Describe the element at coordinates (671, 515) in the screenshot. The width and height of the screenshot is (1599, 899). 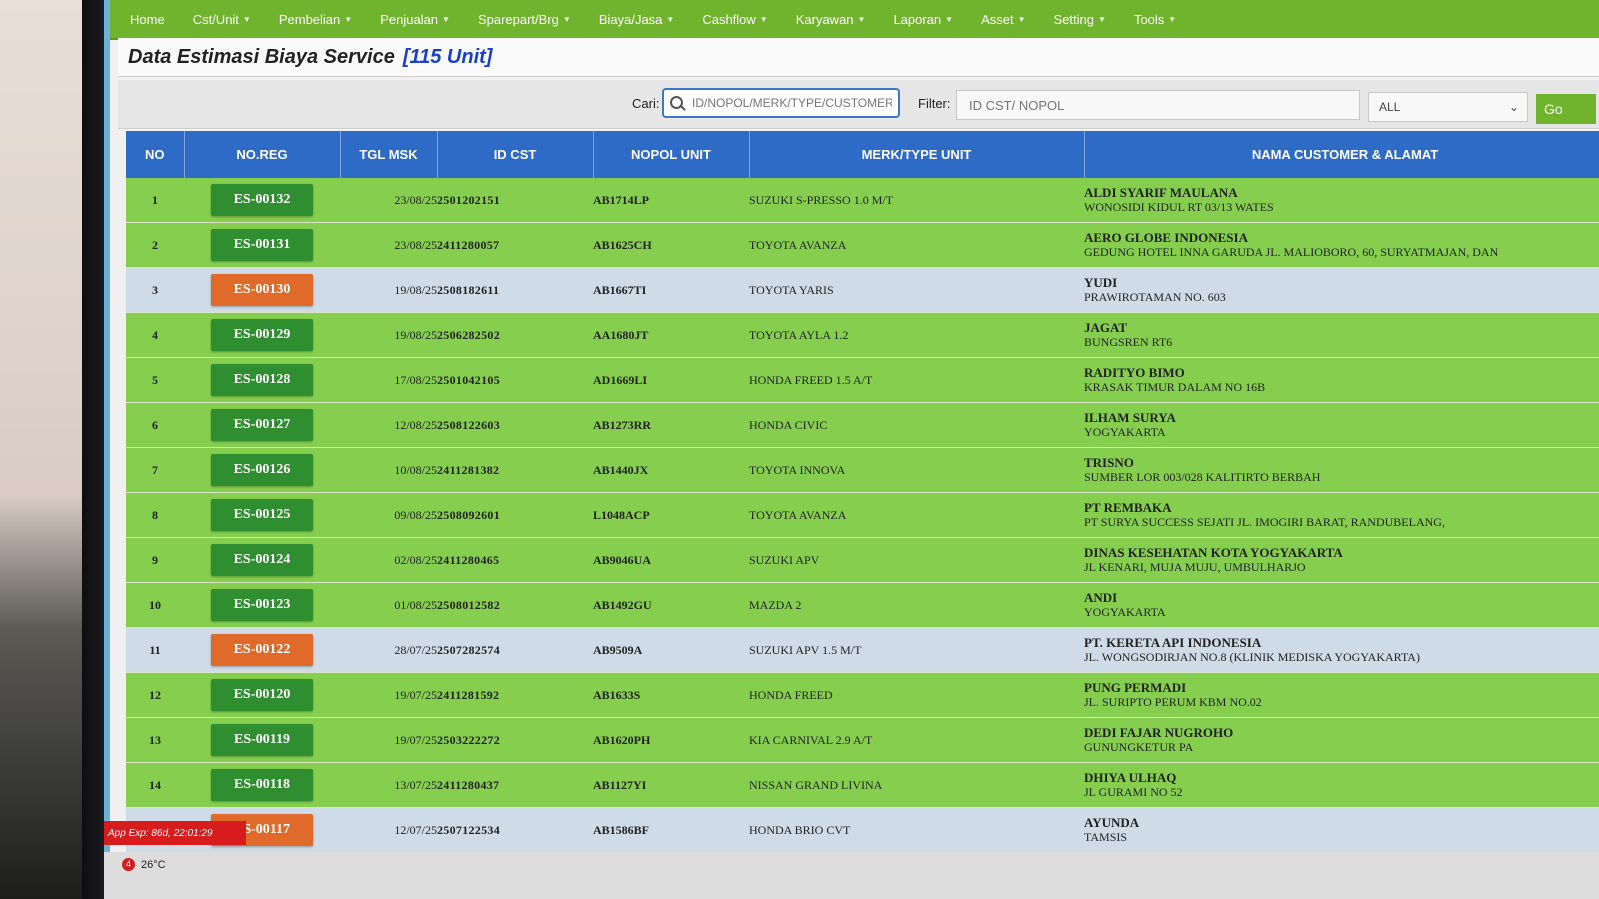
I see `plate-number: L1048ACP` at that location.